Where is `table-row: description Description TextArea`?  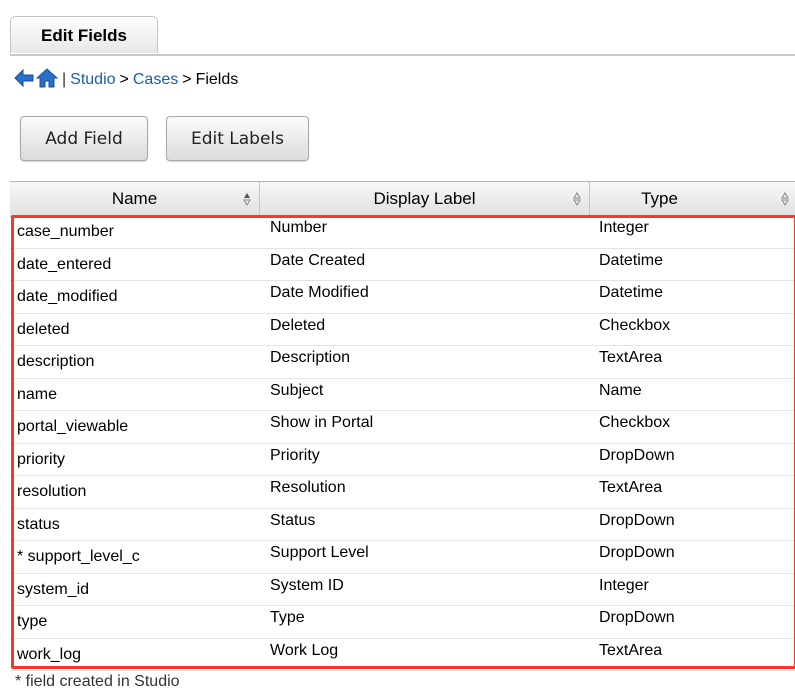
table-row: description Description TextArea is located at coordinates (402, 362).